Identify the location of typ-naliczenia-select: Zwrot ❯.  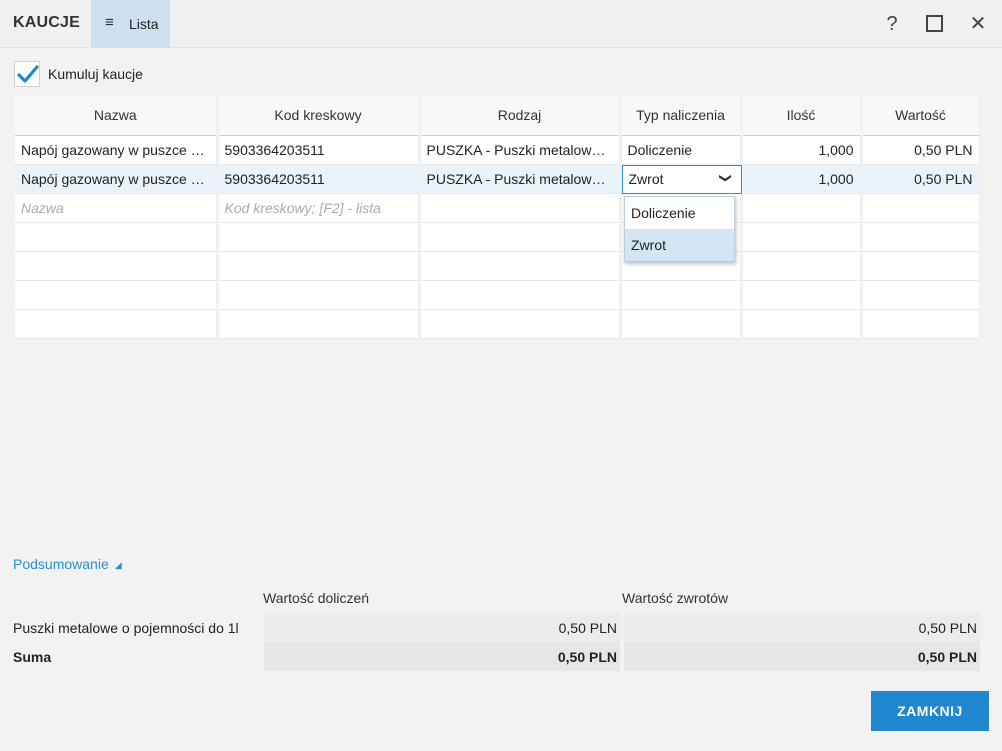
(681, 179).